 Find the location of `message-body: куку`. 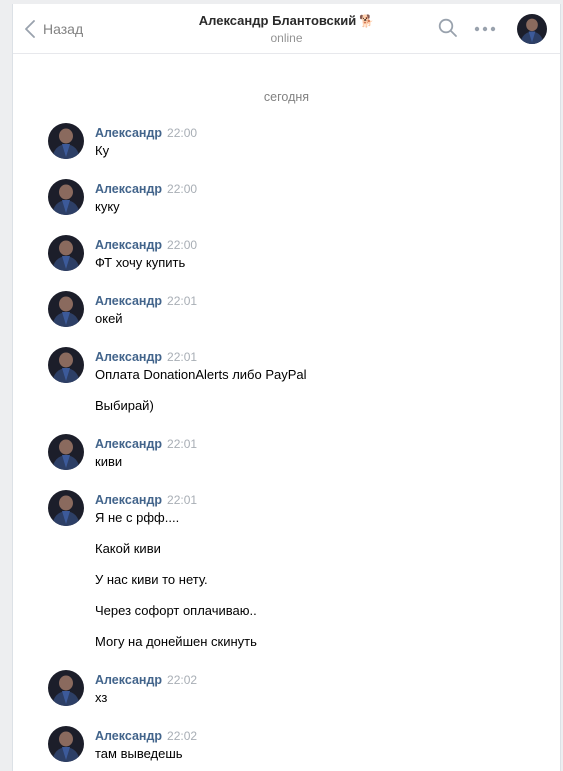

message-body: куку is located at coordinates (107, 214).